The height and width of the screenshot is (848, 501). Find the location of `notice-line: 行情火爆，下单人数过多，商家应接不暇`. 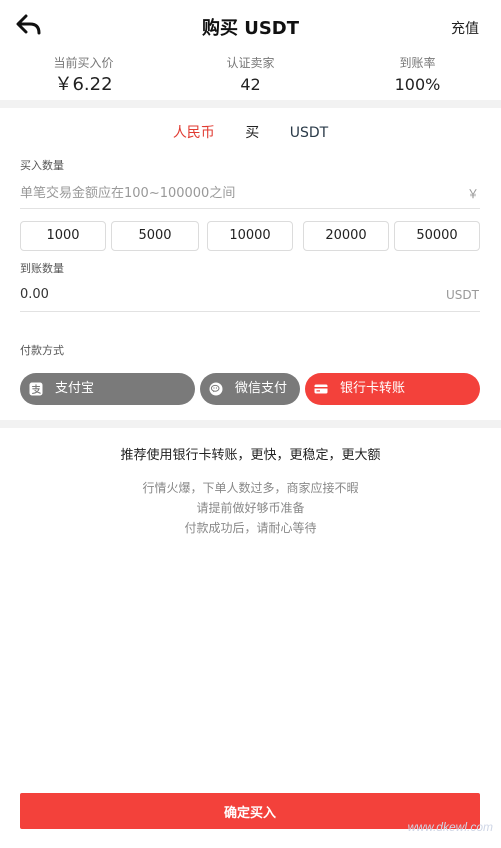

notice-line: 行情火爆，下单人数过多，商家应接不暇 is located at coordinates (250, 488).